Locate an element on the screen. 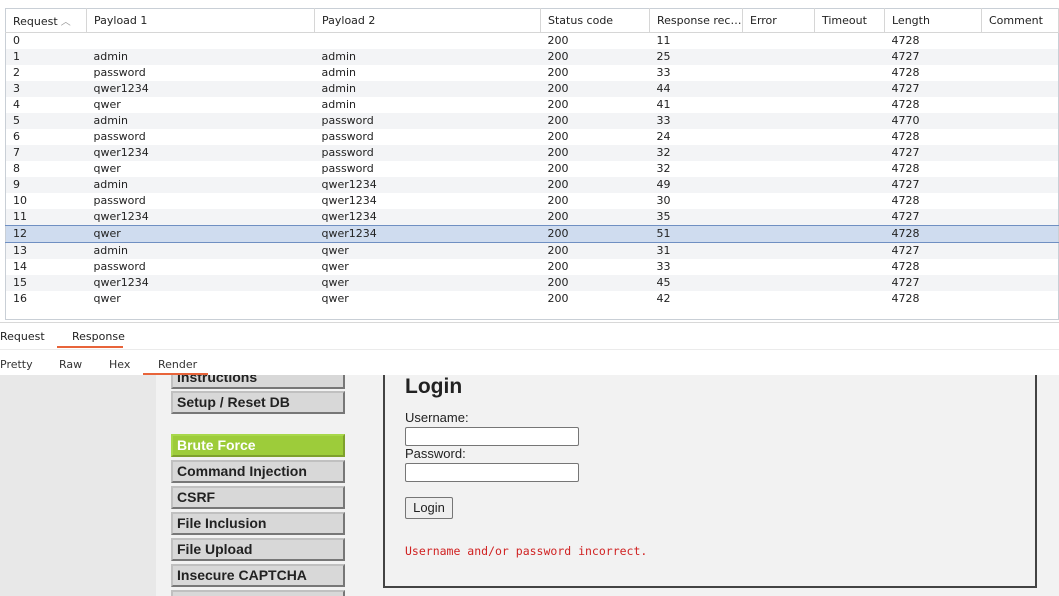  table-row: 11 qwer1234 qwer1234 200 35 4727 is located at coordinates (532, 217).